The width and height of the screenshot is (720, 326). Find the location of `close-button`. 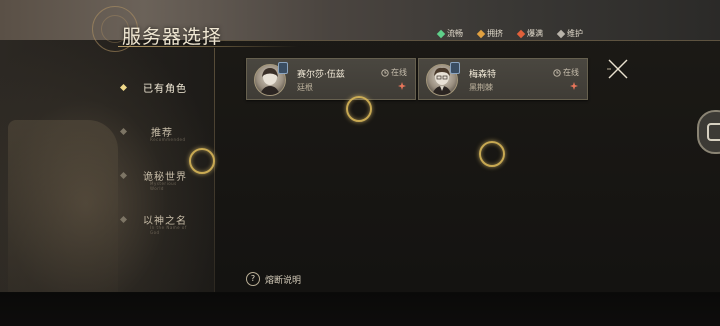

close-button is located at coordinates (618, 69).